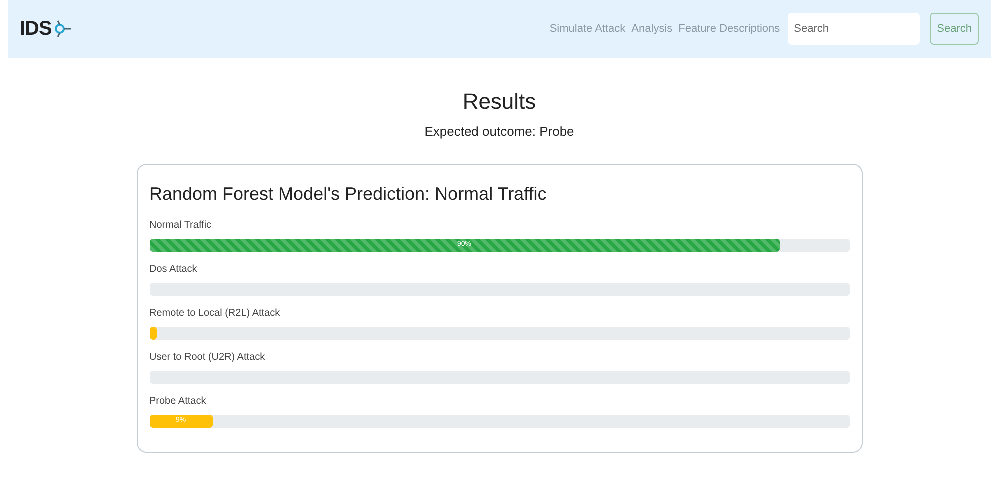 The height and width of the screenshot is (480, 999). I want to click on page-heading: Results, so click(499, 102).